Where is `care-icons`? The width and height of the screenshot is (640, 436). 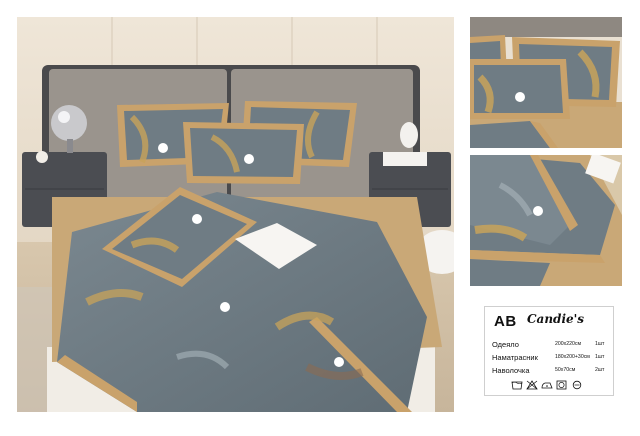
care-icons is located at coordinates (549, 385).